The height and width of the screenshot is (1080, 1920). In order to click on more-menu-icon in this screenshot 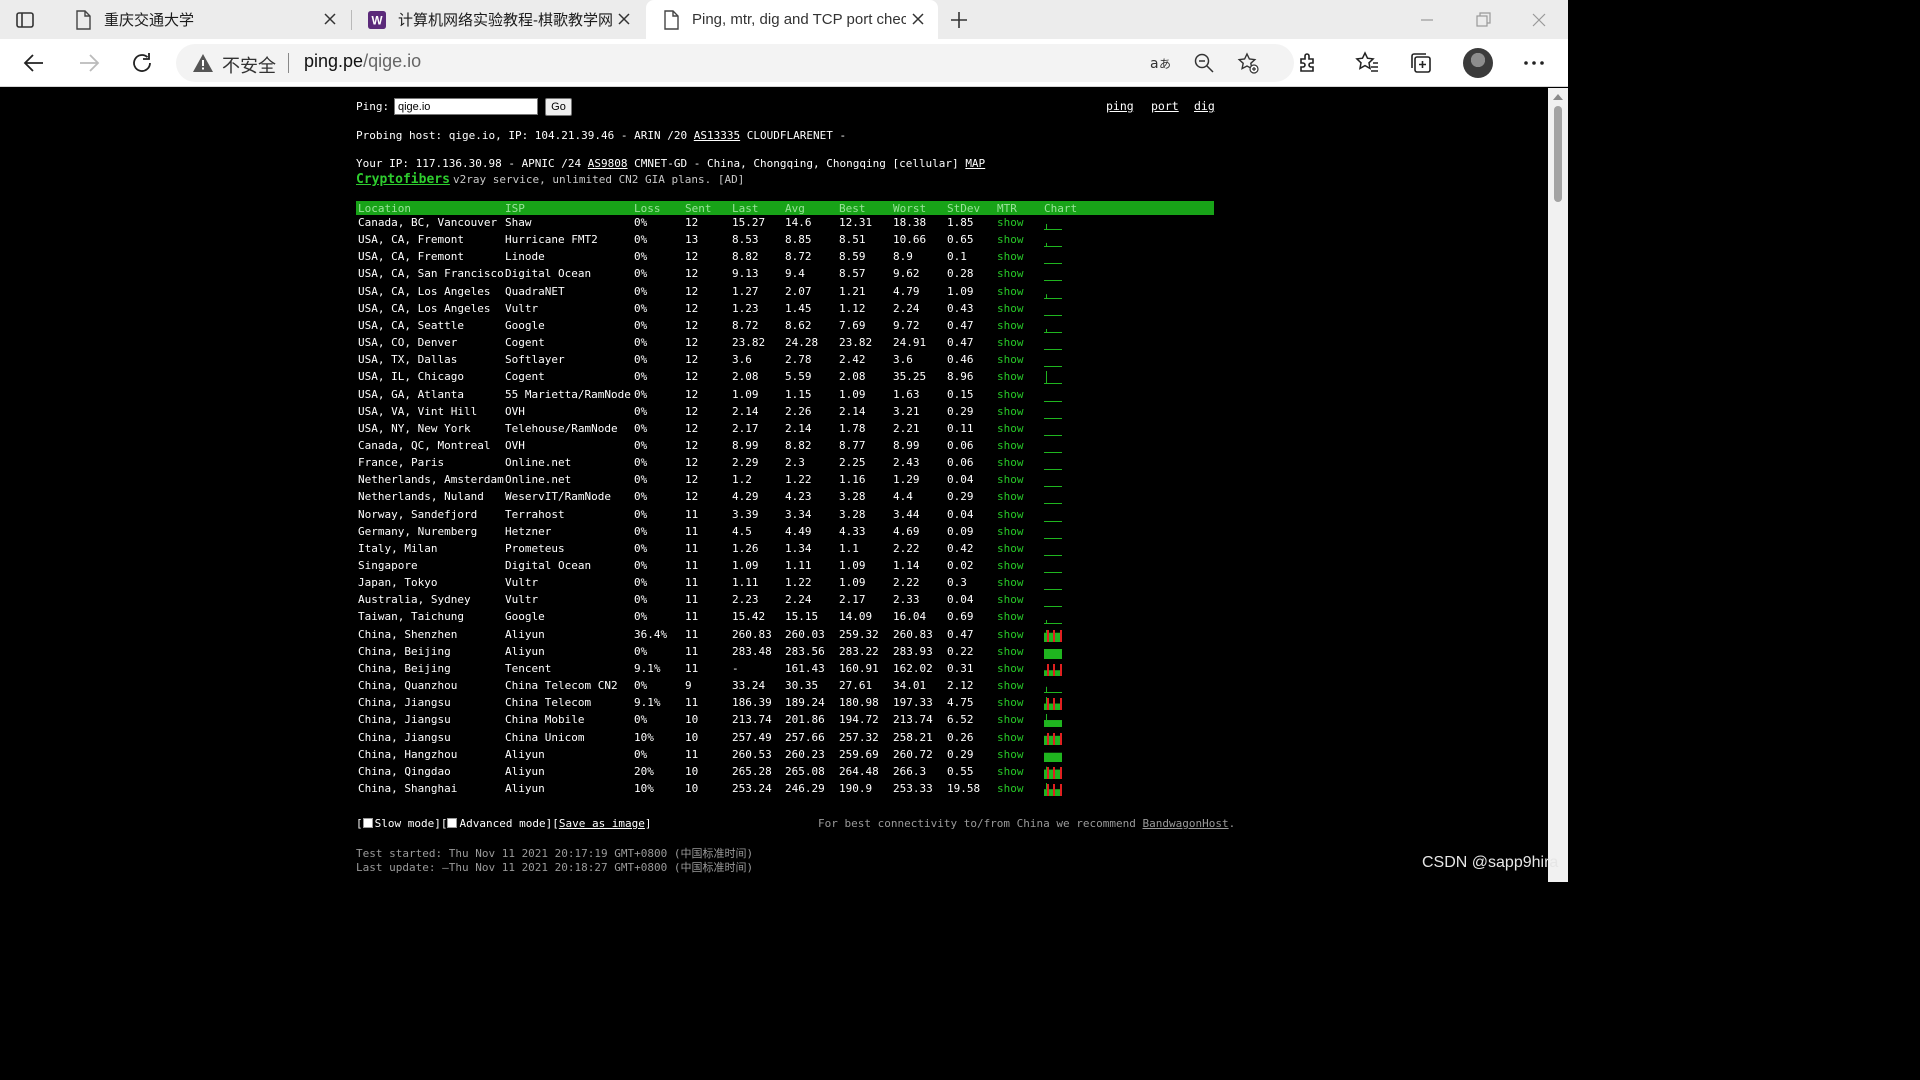, I will do `click(1534, 63)`.